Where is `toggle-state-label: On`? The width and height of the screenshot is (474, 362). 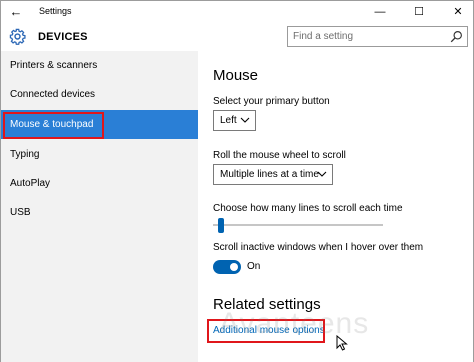 toggle-state-label: On is located at coordinates (254, 266).